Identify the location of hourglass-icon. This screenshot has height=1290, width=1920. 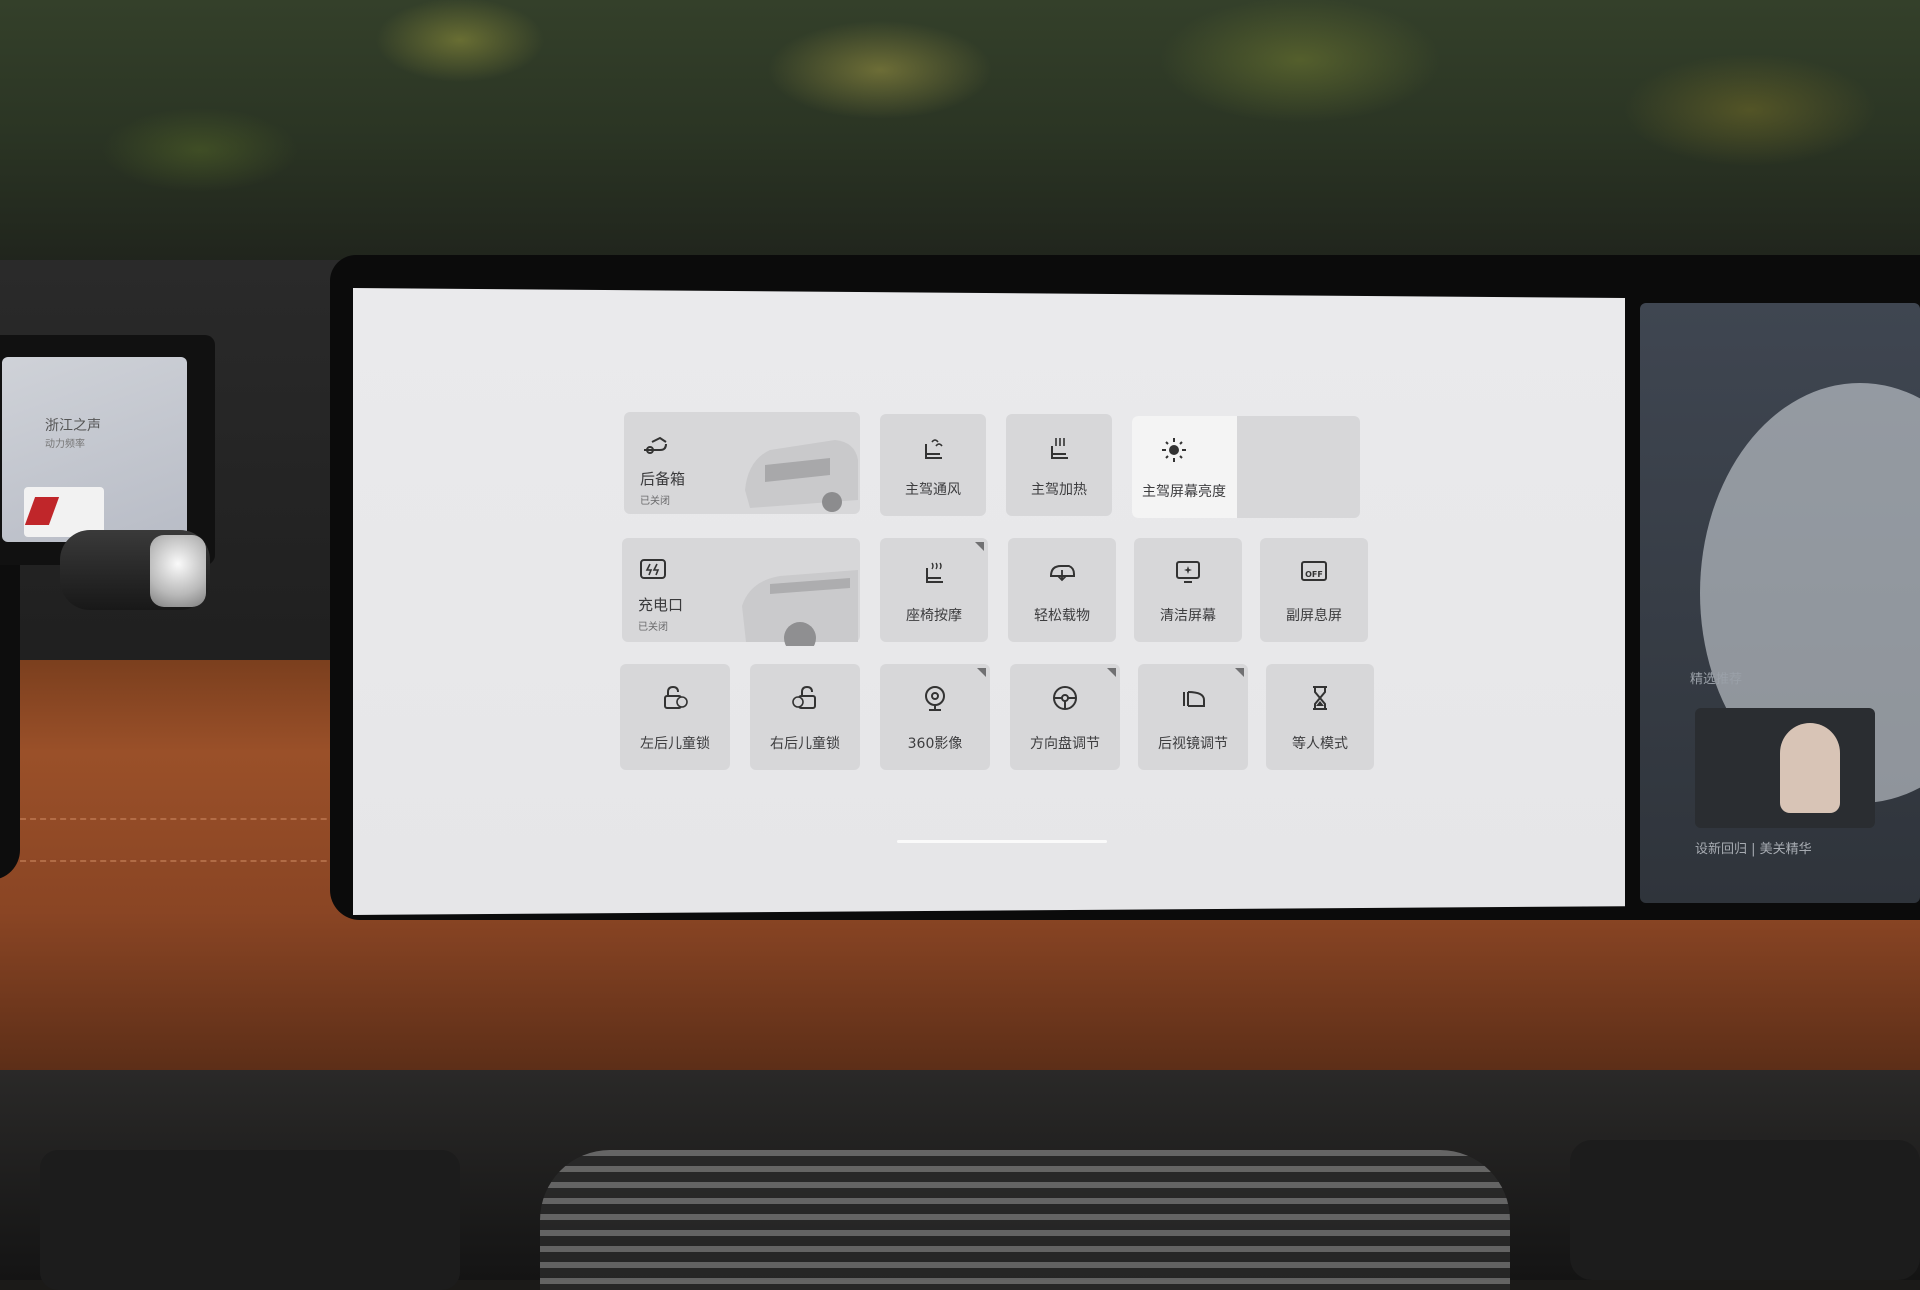
(1320, 698).